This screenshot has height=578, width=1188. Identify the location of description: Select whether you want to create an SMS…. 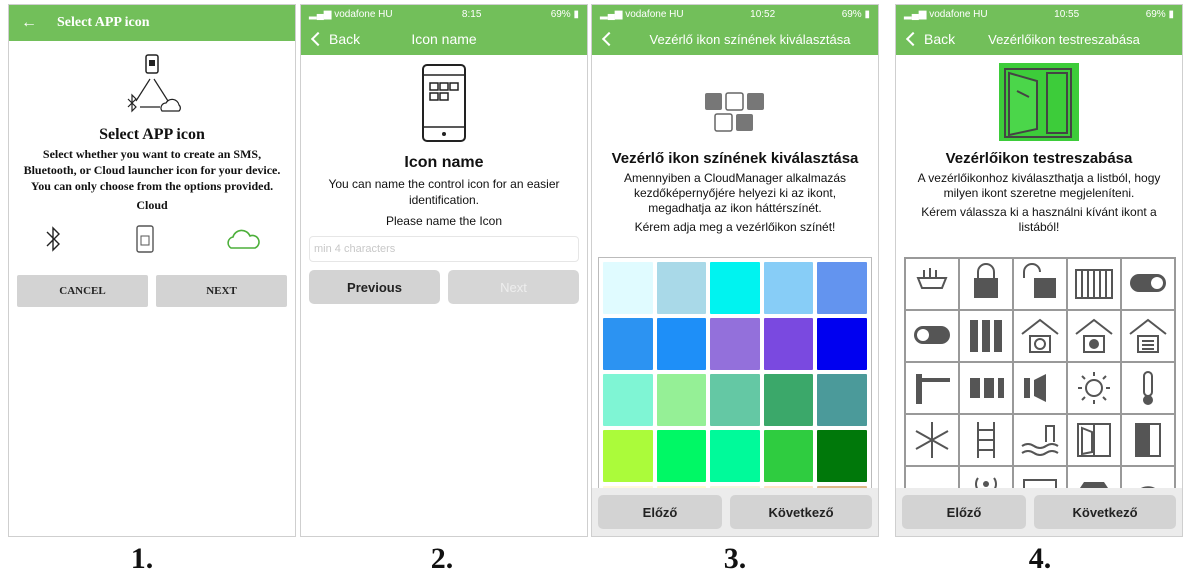
(152, 170).